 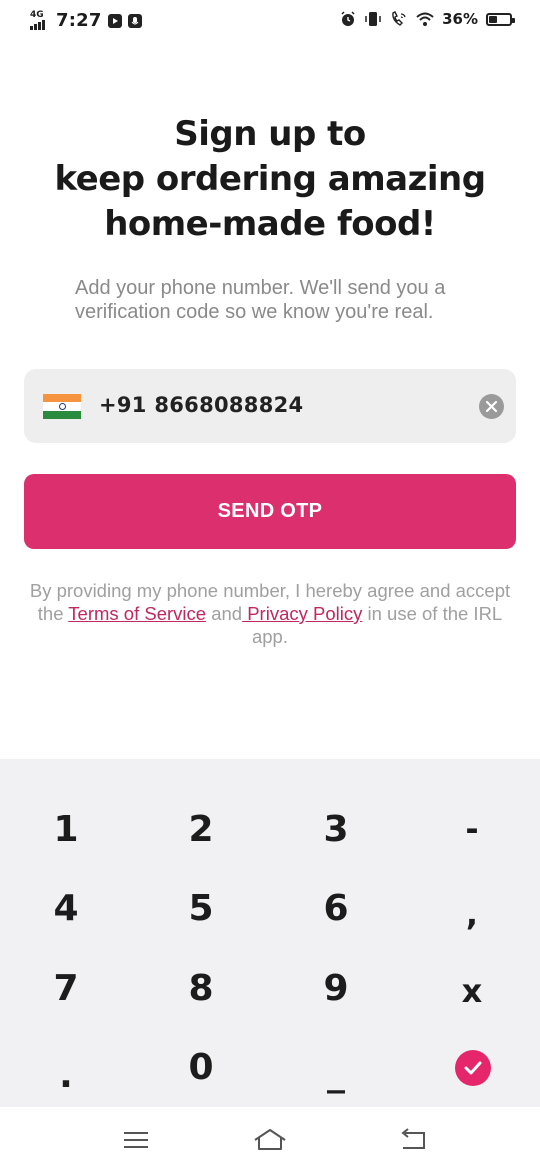 What do you see at coordinates (348, 18) in the screenshot?
I see `alarm-icon` at bounding box center [348, 18].